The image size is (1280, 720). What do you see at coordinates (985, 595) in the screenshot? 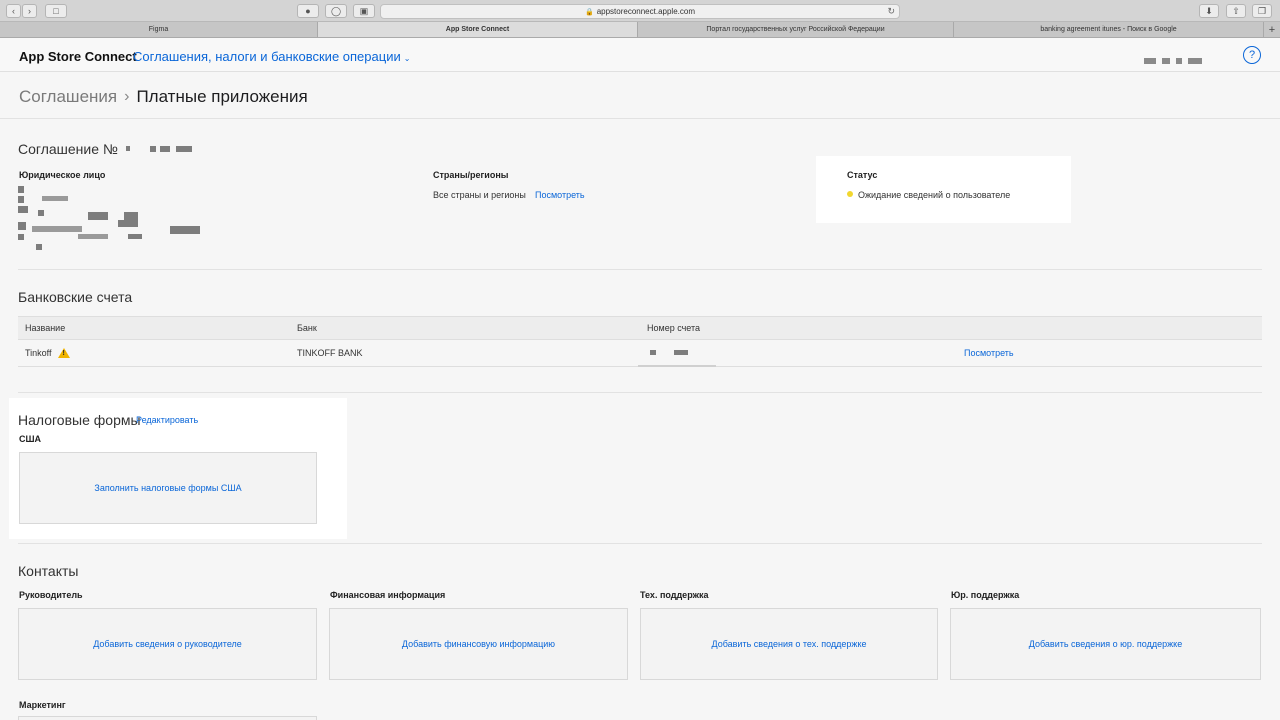
I see `contact-label-legal-support: Юр. поддержка` at bounding box center [985, 595].